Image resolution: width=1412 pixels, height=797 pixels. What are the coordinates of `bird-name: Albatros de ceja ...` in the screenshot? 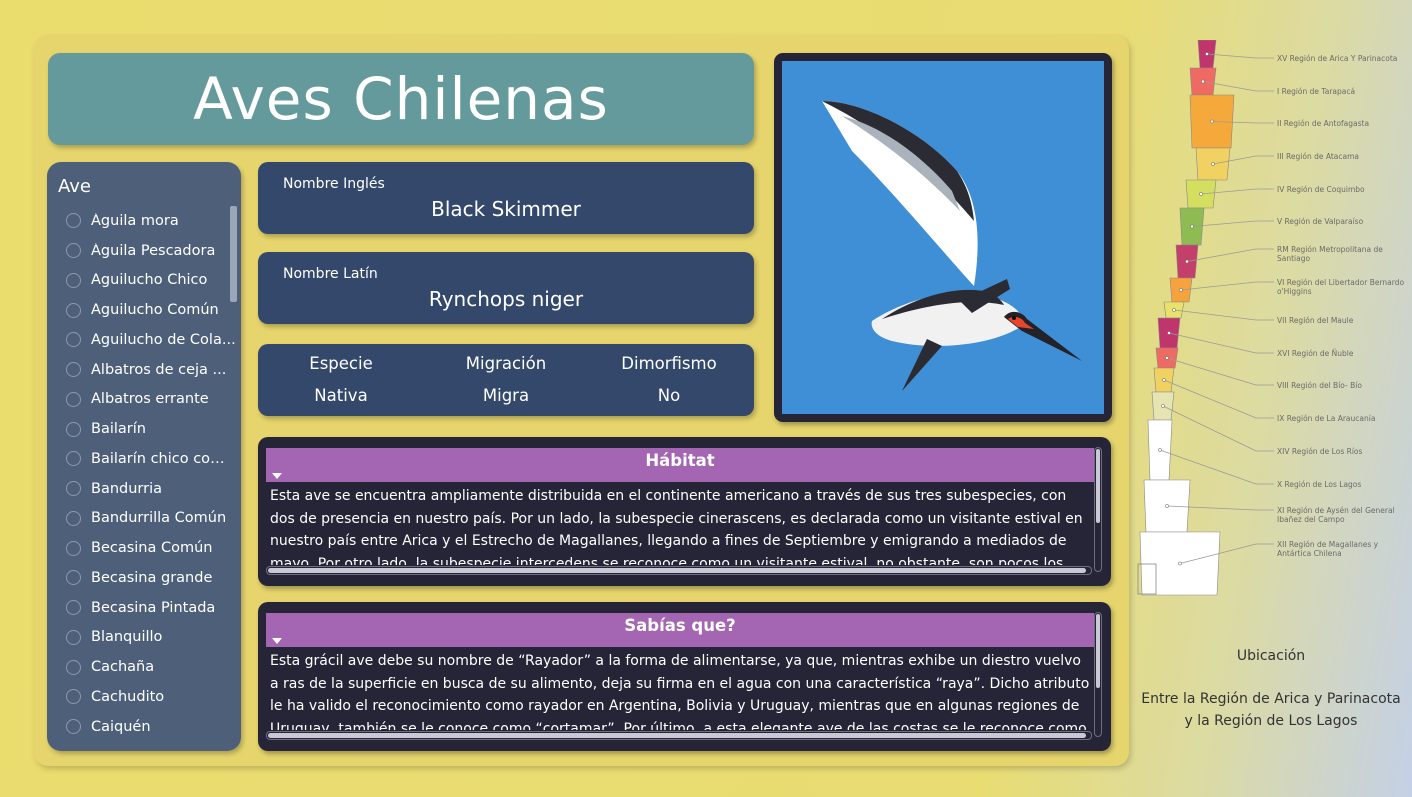 It's located at (159, 369).